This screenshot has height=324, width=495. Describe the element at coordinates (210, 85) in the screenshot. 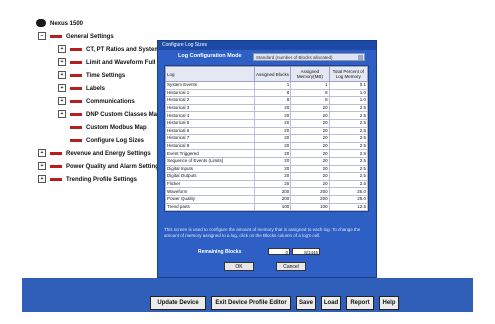

I see `log-name-cell: System Events` at that location.